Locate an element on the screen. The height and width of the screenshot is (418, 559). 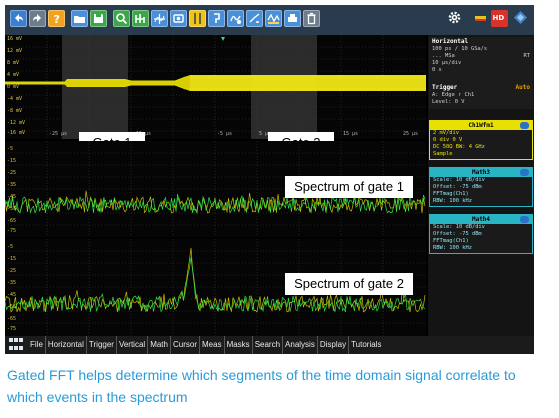
x-tick: 25 µs is located at coordinates (411, 134).